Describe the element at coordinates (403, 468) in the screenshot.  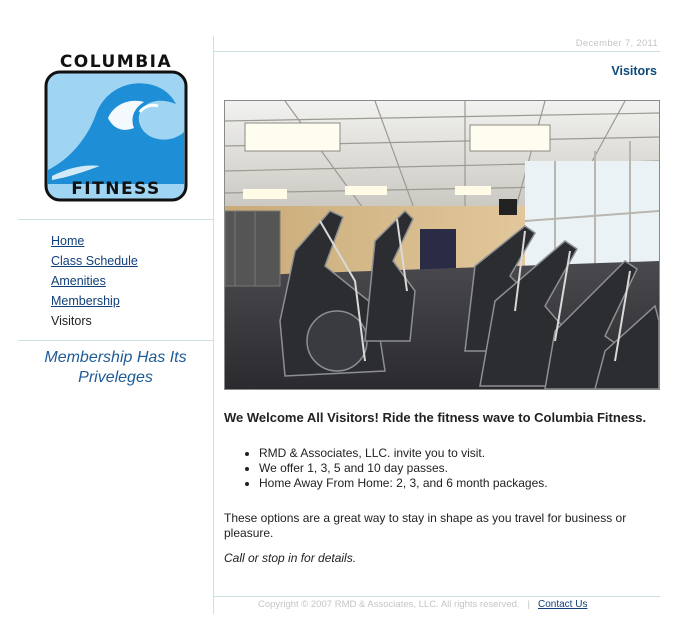
I see `list-item: We offer 1, 3, 5 and 10 day passes.` at that location.